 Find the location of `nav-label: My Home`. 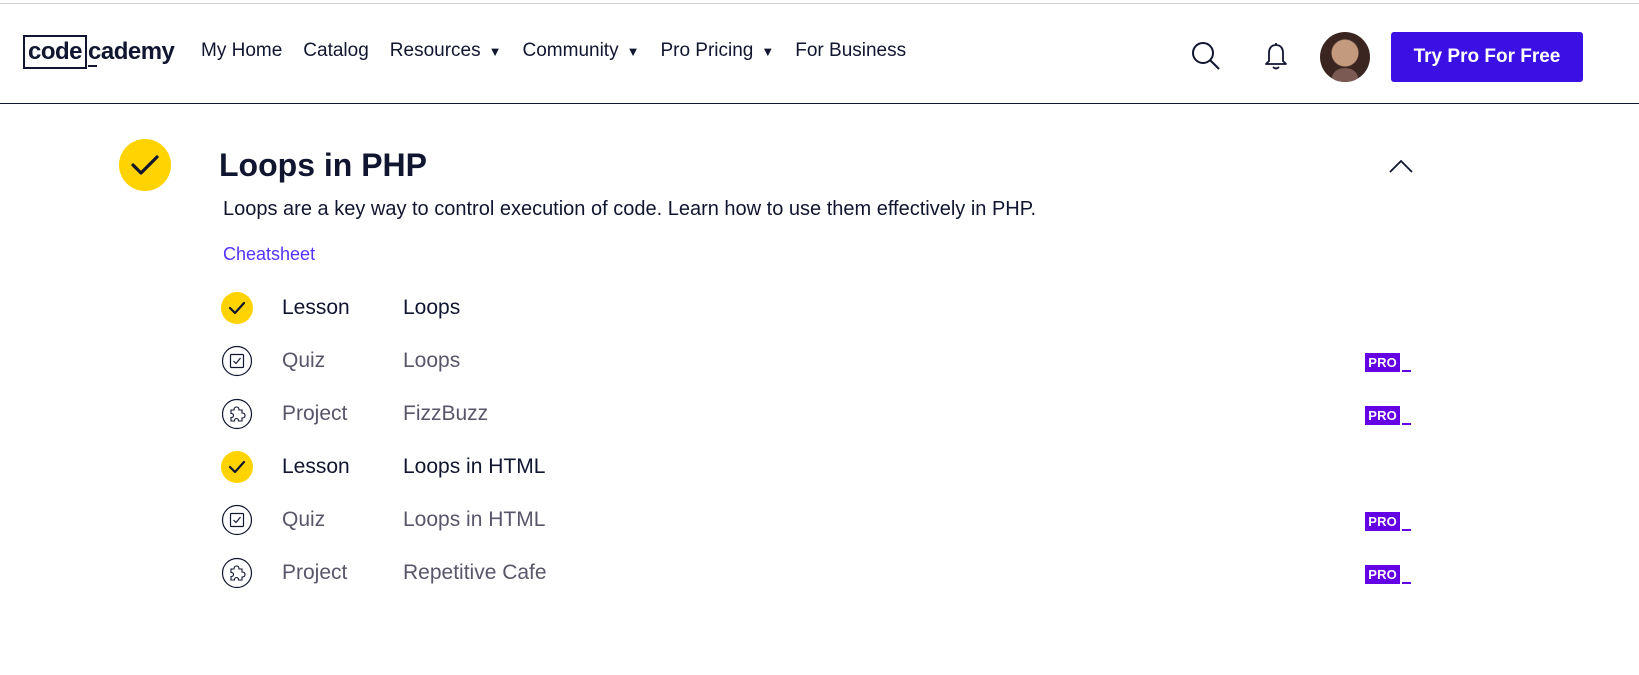

nav-label: My Home is located at coordinates (242, 50).